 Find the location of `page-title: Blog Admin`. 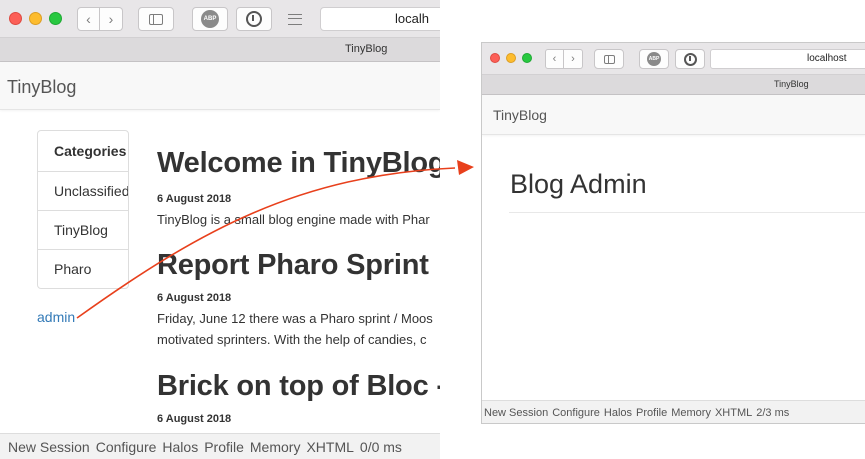

page-title: Blog Admin is located at coordinates (578, 184).